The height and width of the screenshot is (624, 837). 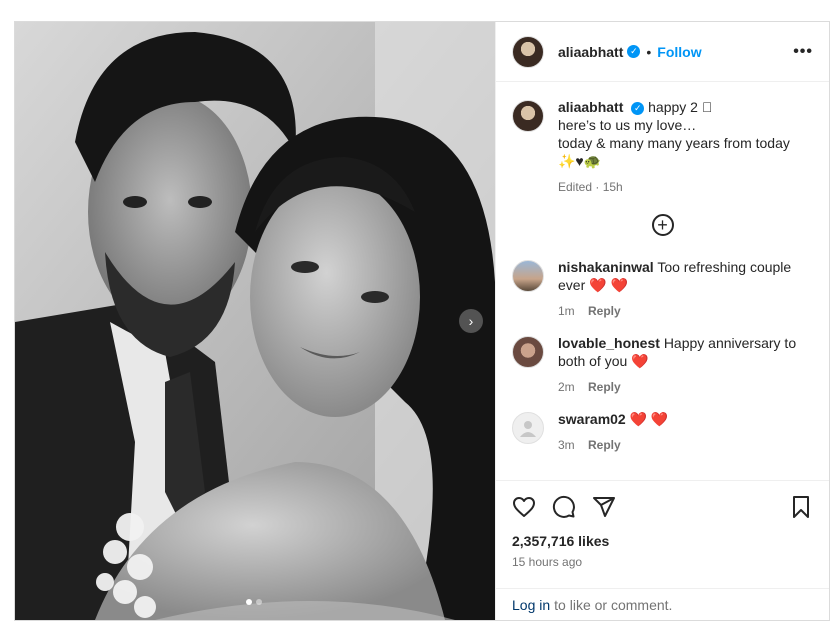 I want to click on login-link: Log in, so click(x=531, y=605).